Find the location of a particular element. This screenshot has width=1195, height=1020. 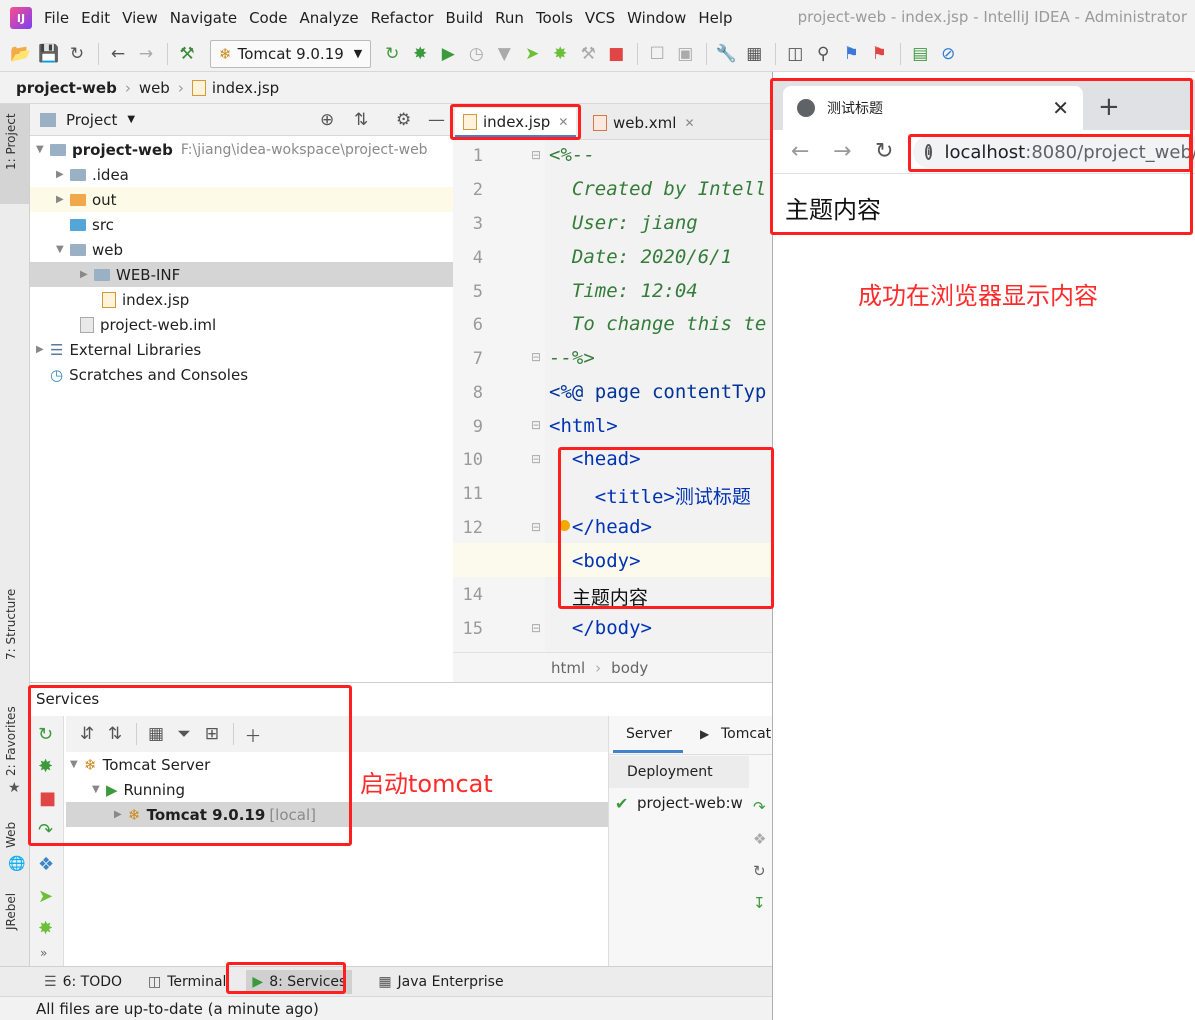

close-icon: ✕ is located at coordinates (689, 123).